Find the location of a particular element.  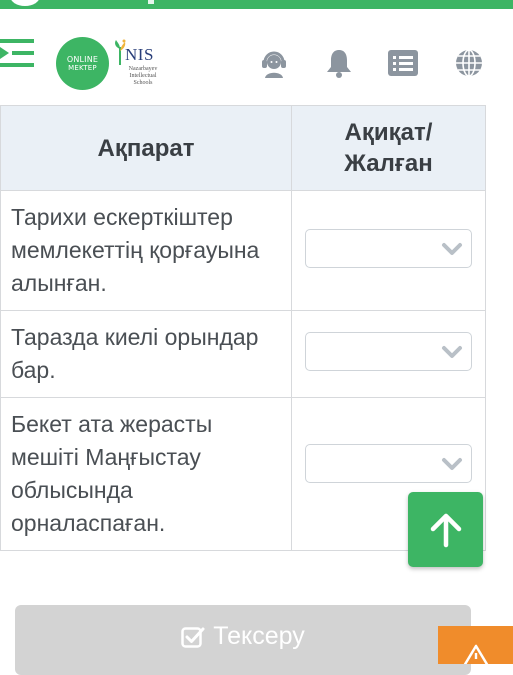

column-header-info: Ақпарат is located at coordinates (146, 148).